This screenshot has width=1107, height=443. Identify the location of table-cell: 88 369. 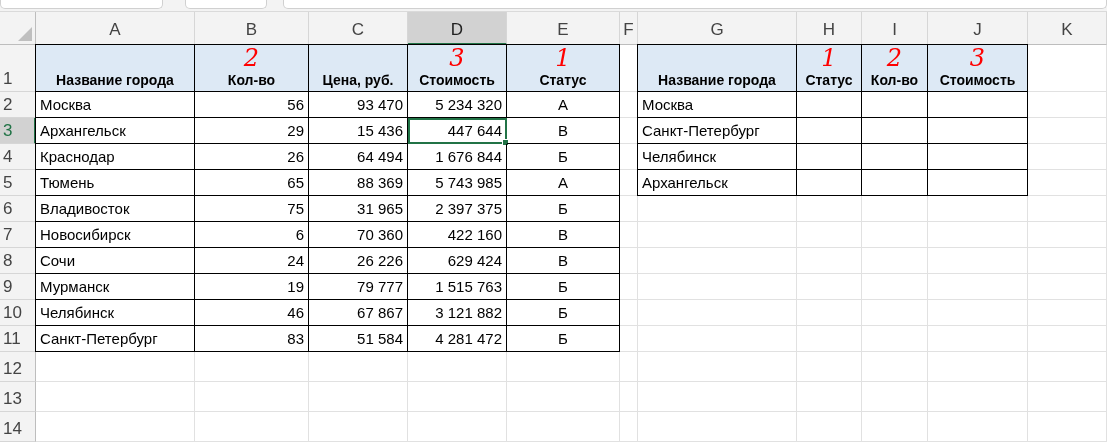
(358, 183).